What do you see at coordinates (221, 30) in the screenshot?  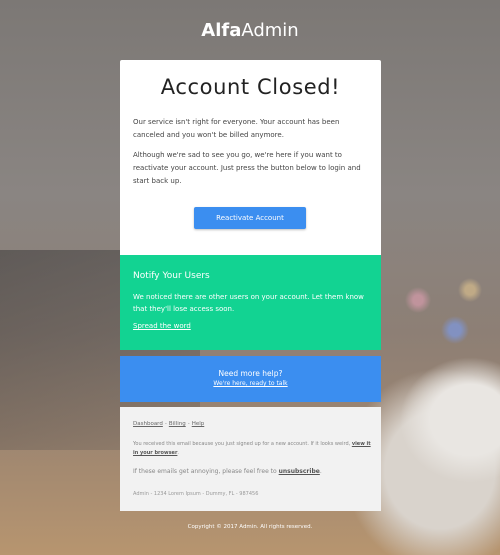 I see `brand-logo-bold: Alfa` at bounding box center [221, 30].